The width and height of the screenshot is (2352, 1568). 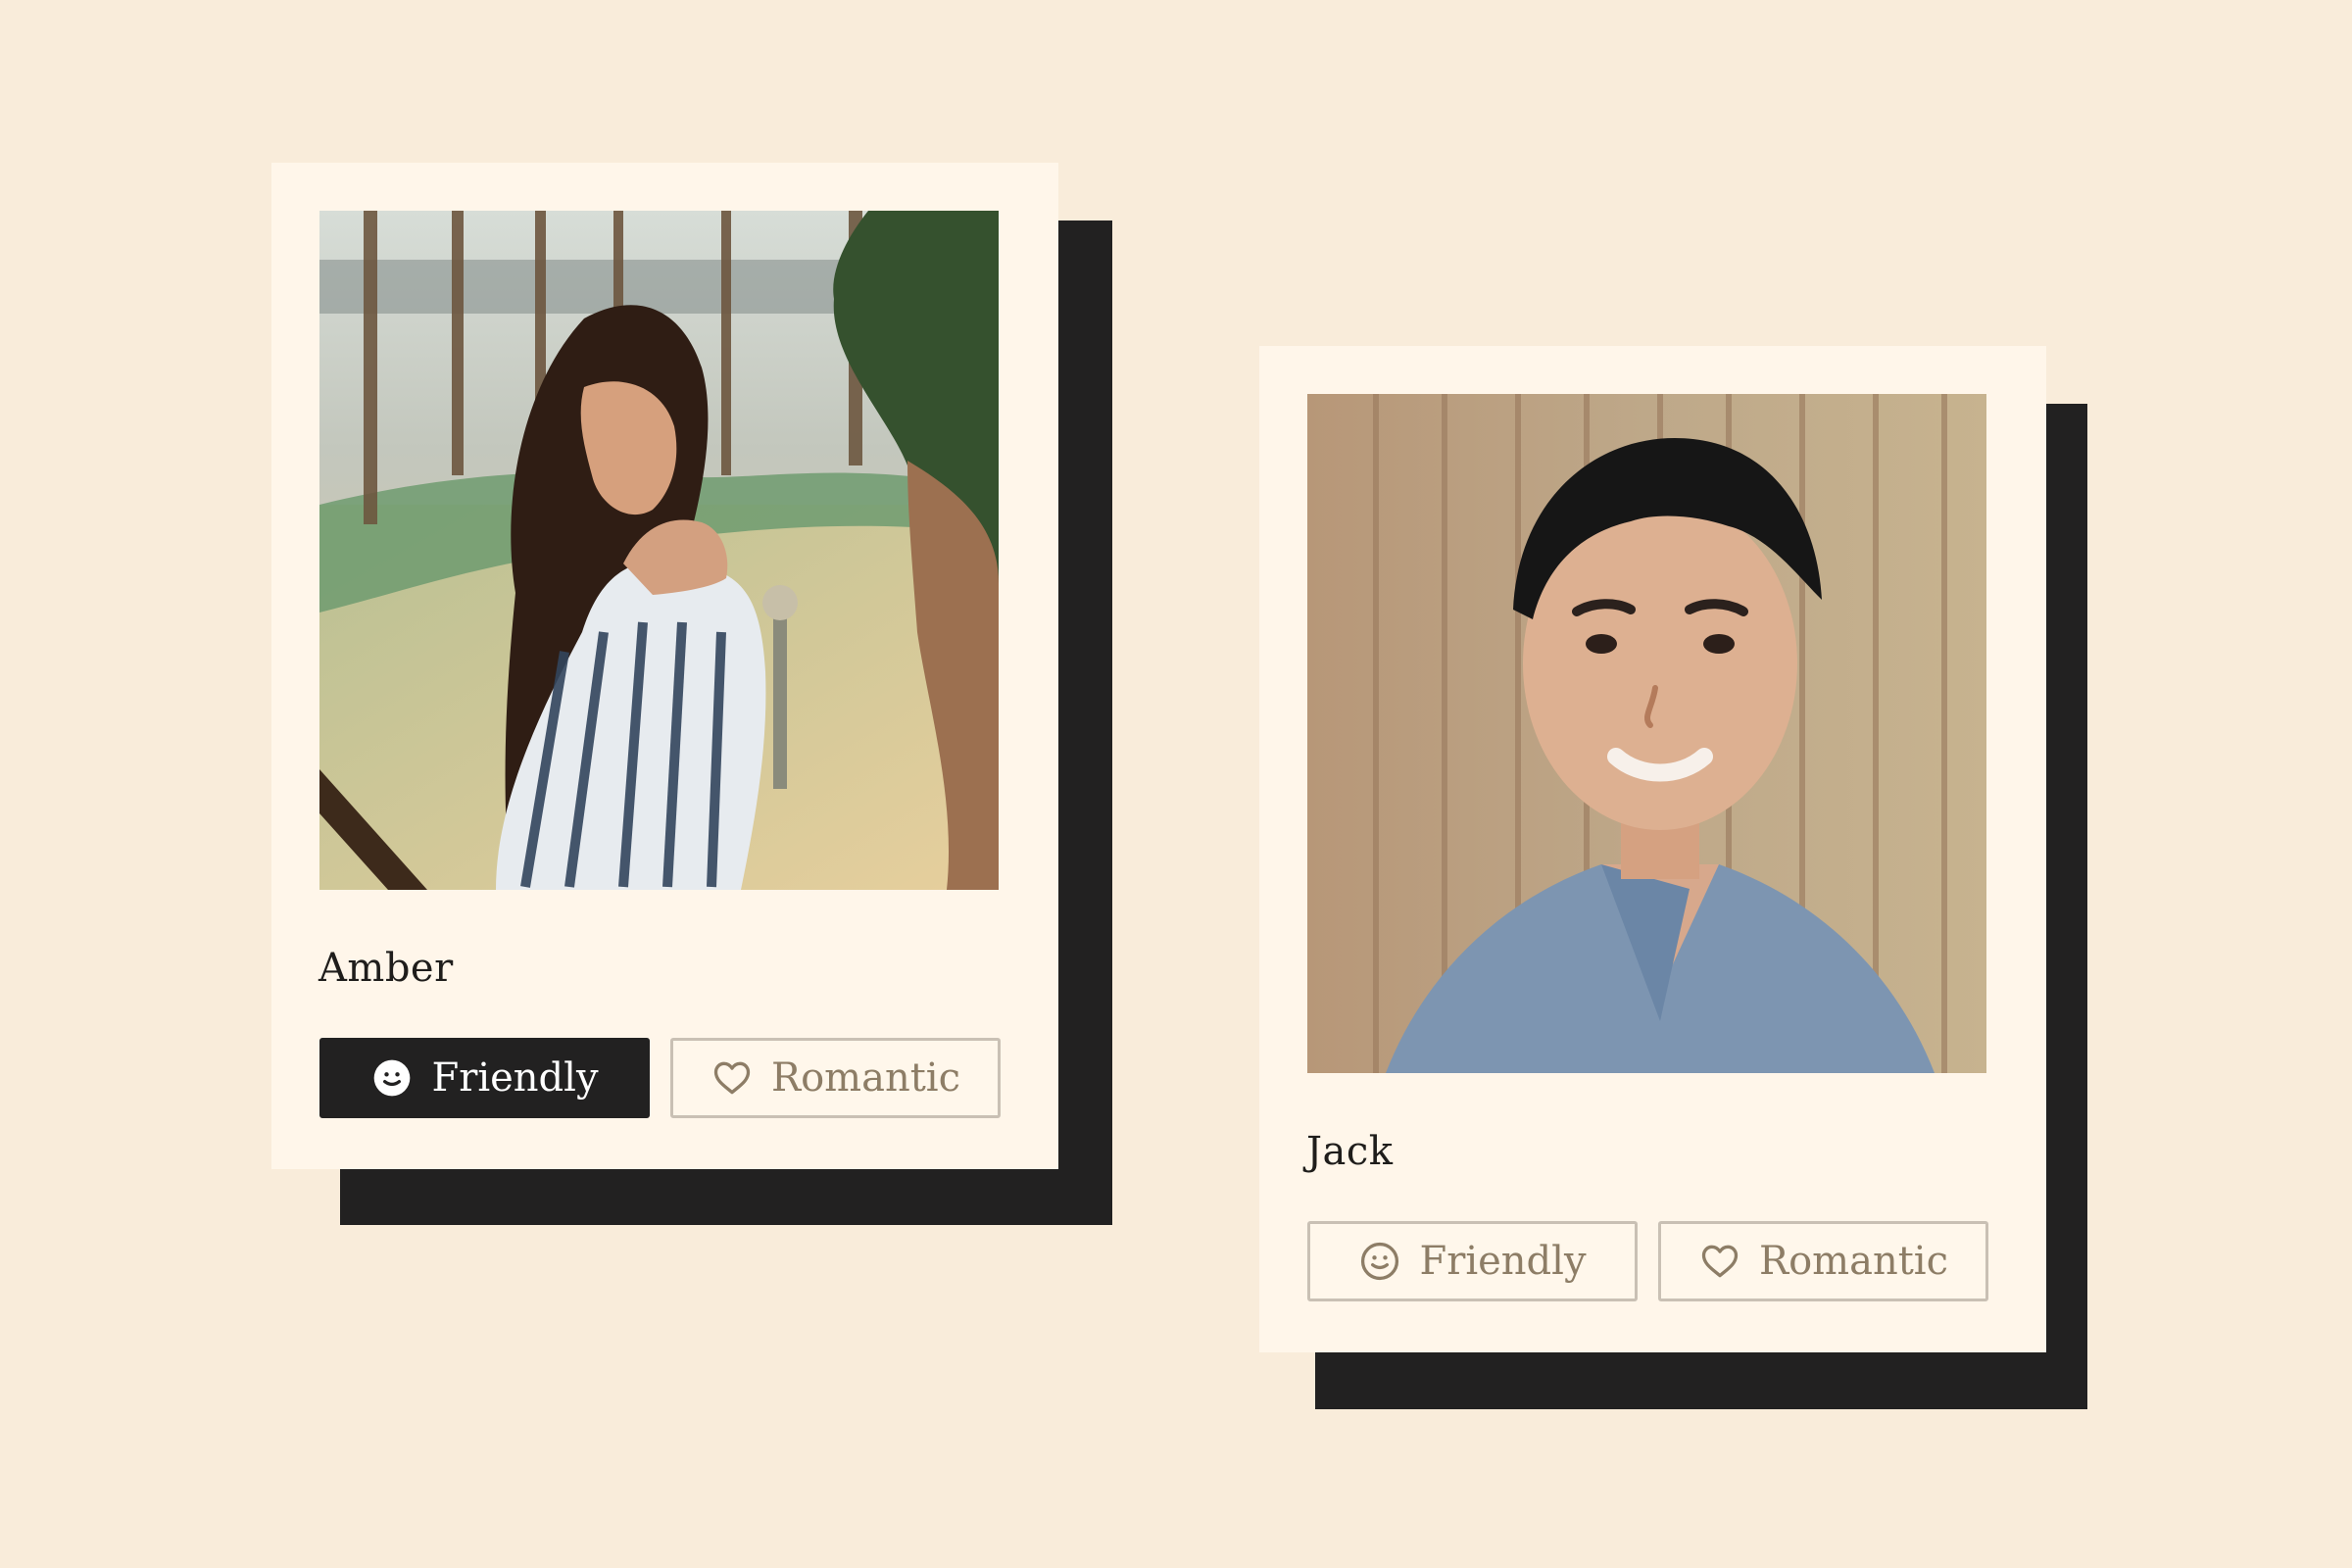 What do you see at coordinates (386, 968) in the screenshot?
I see `profile-name: Amber` at bounding box center [386, 968].